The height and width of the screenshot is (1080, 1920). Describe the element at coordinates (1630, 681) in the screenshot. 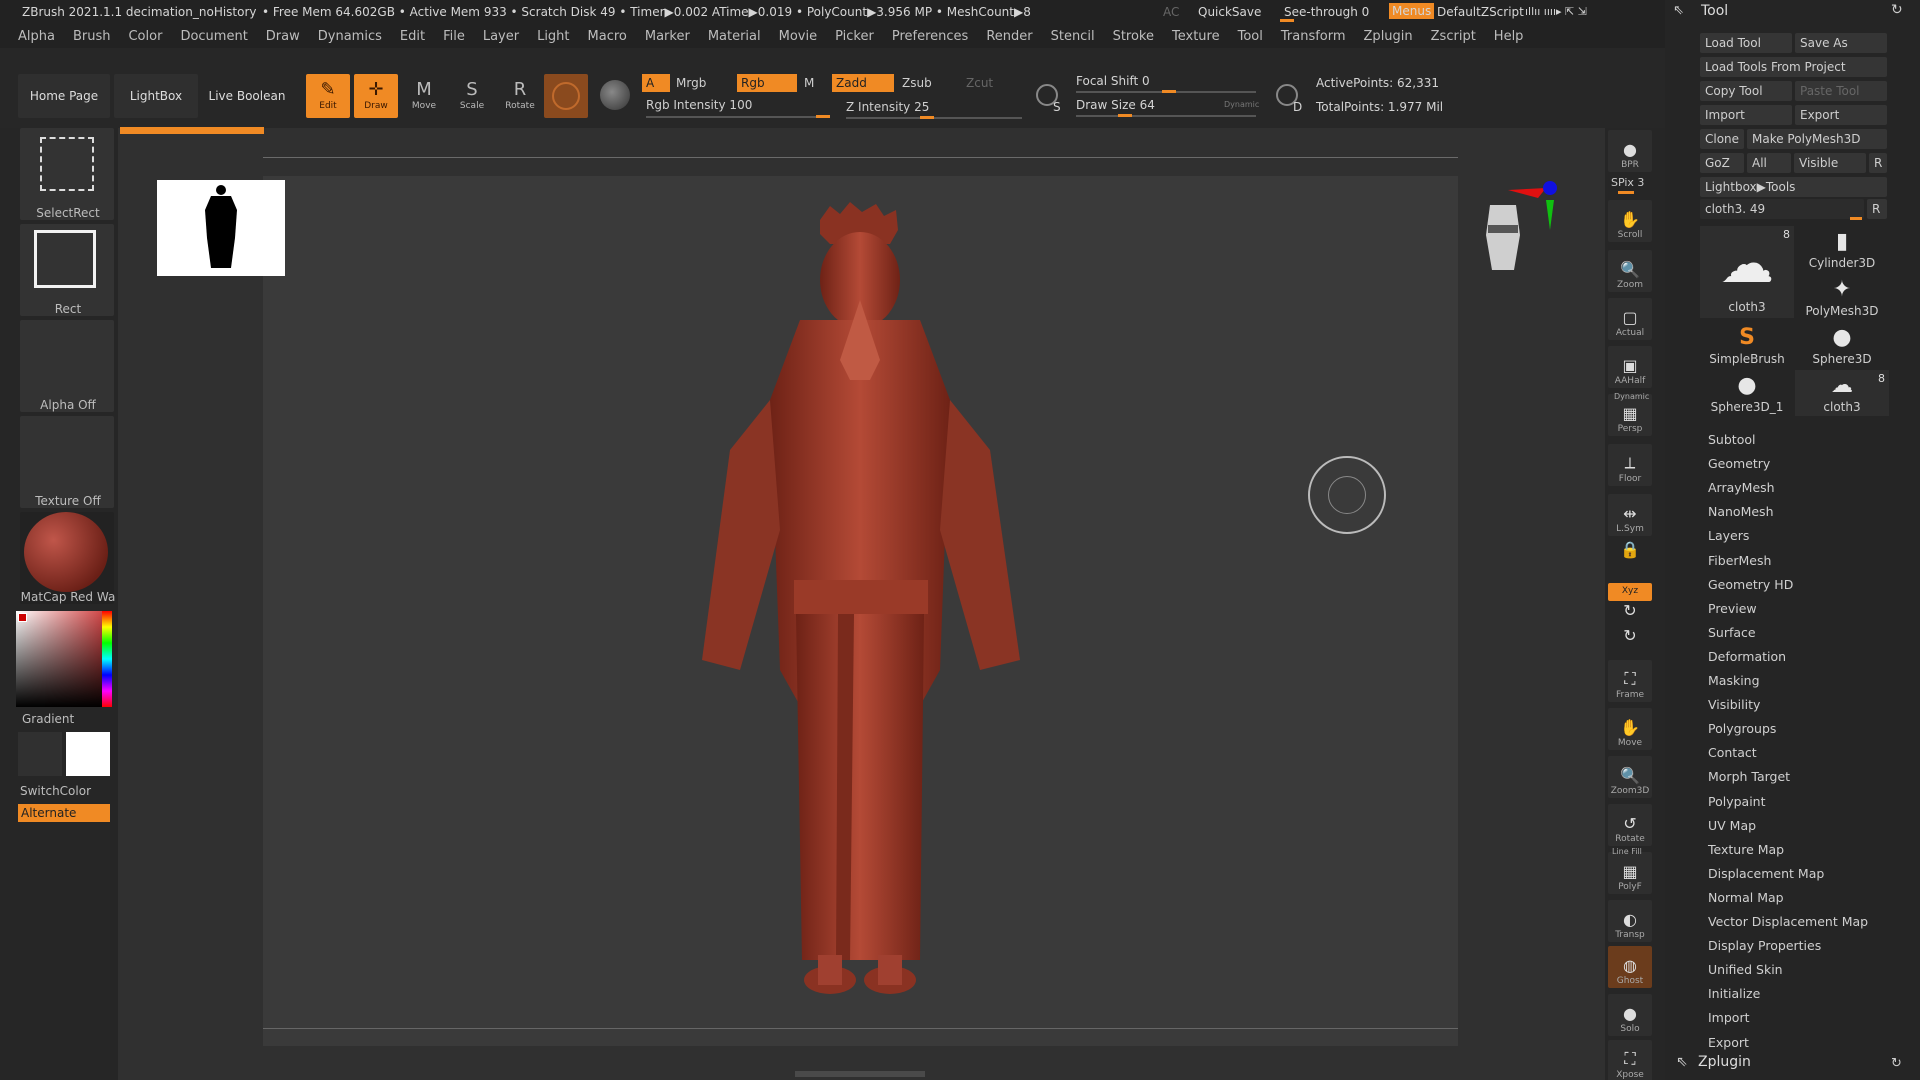

I see `dock-frame-button: ⛶ Frame` at that location.